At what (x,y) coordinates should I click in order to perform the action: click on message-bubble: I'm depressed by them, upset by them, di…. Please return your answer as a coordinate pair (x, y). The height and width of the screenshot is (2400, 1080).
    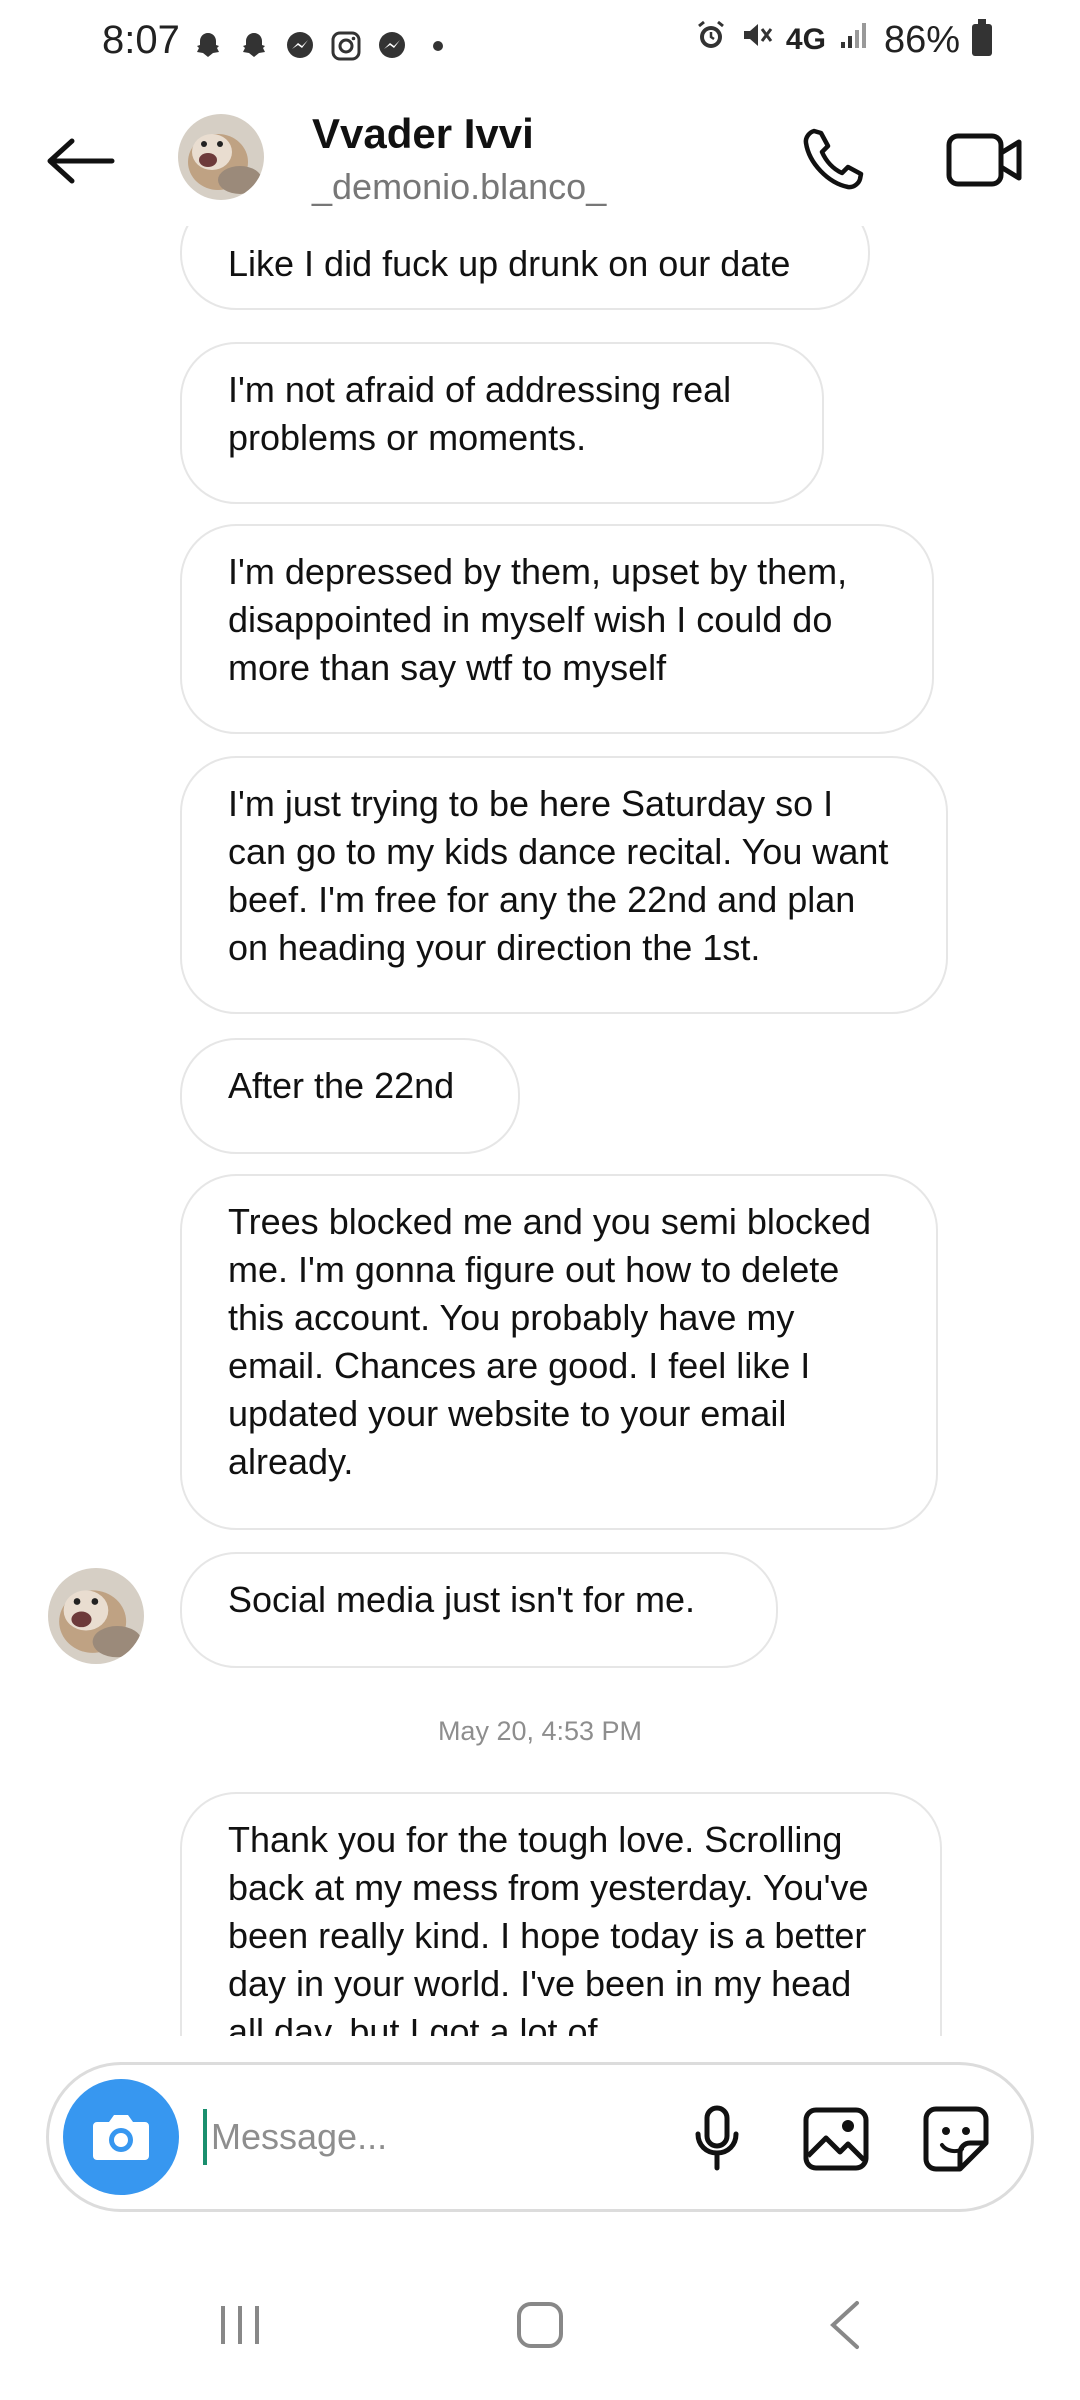
    Looking at the image, I should click on (557, 629).